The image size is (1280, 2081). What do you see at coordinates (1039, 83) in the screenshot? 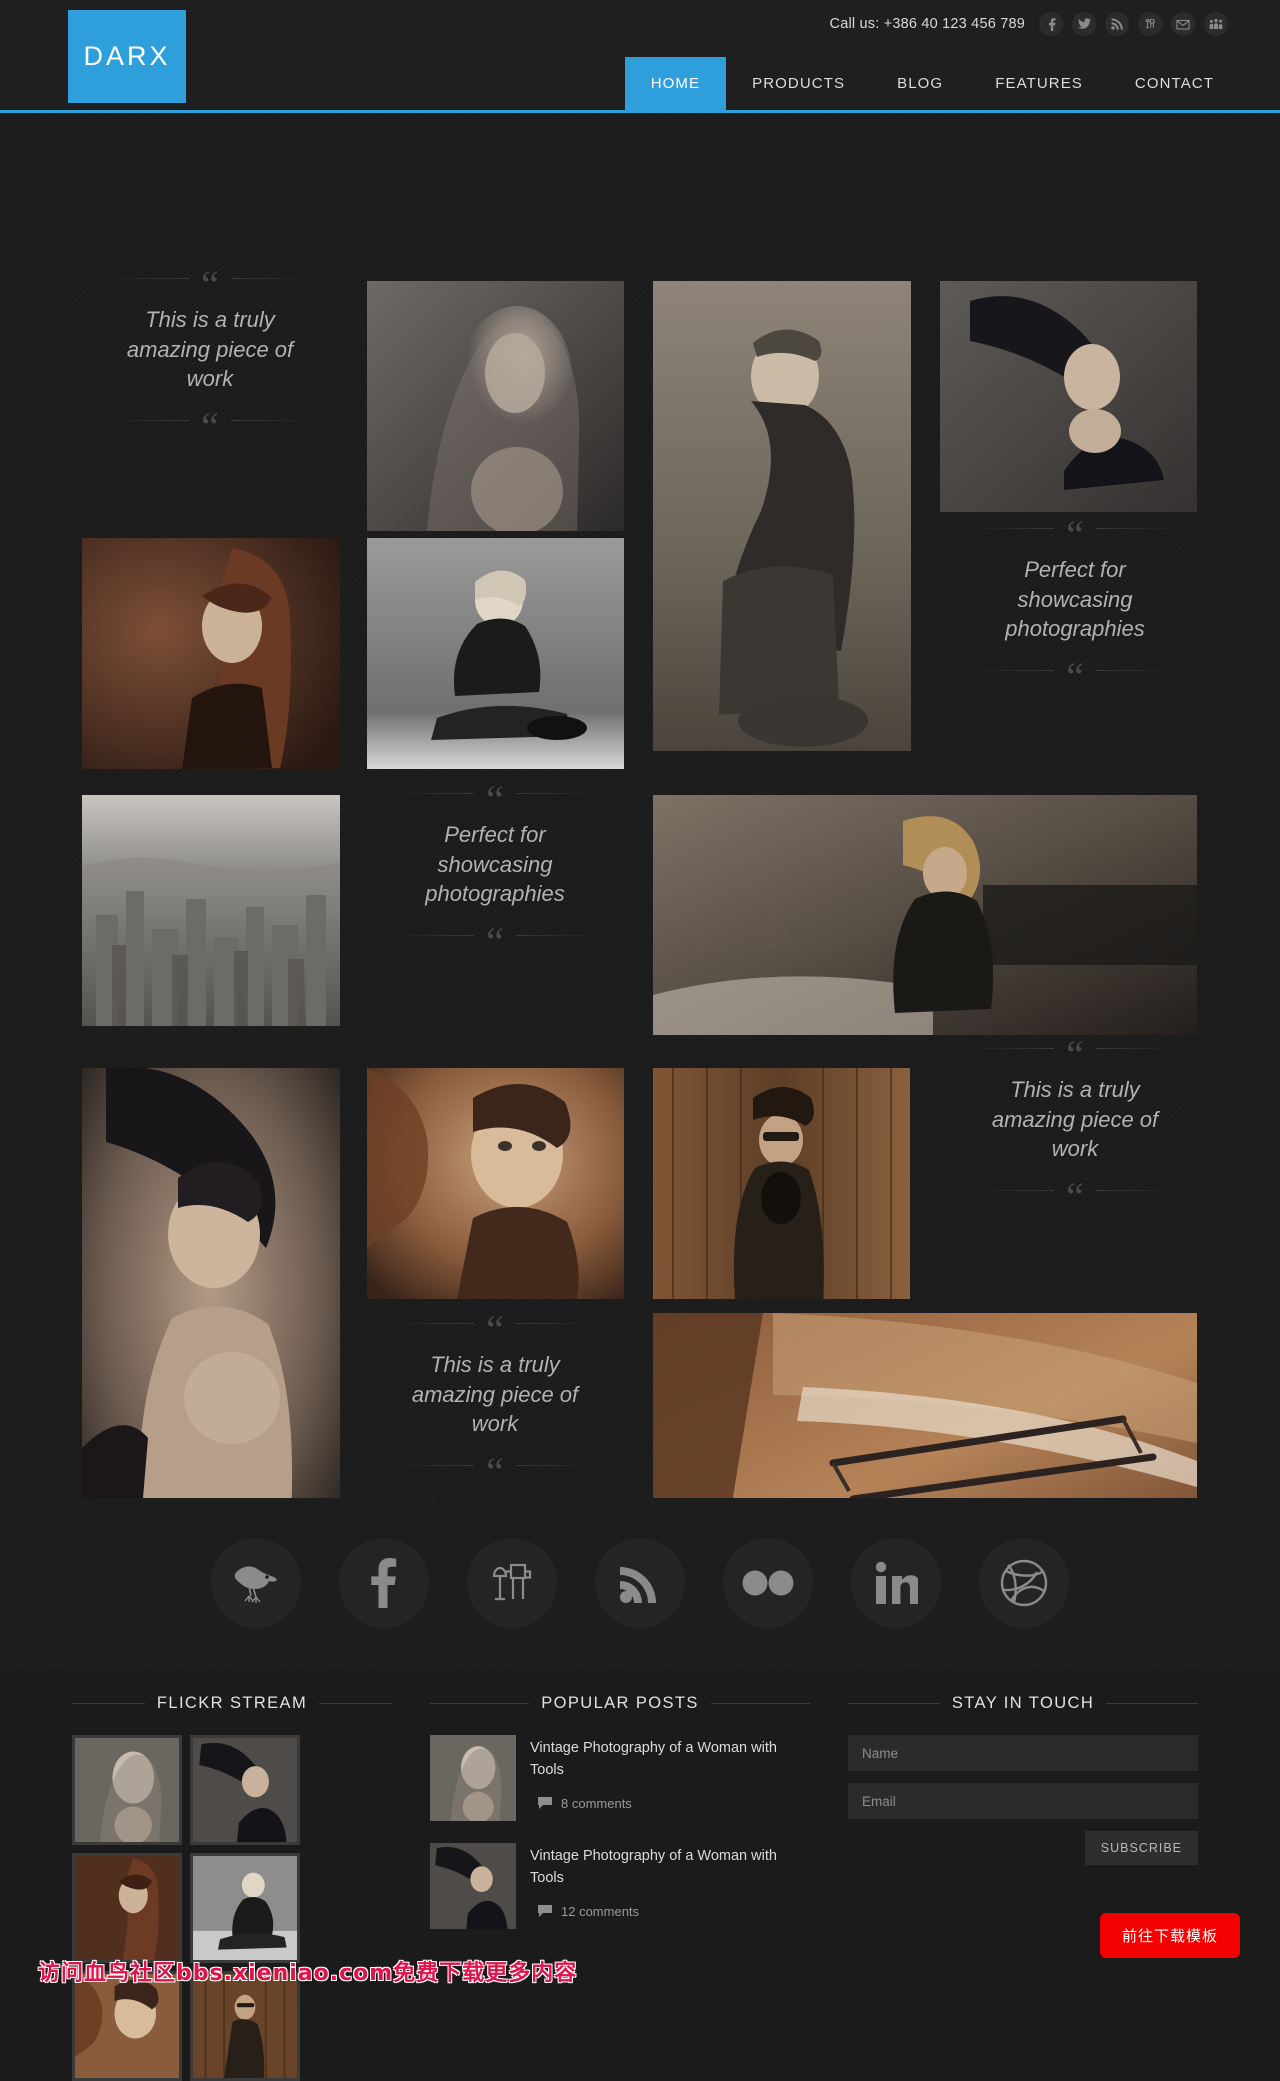
I see `nav-item-features: FEATURES` at bounding box center [1039, 83].